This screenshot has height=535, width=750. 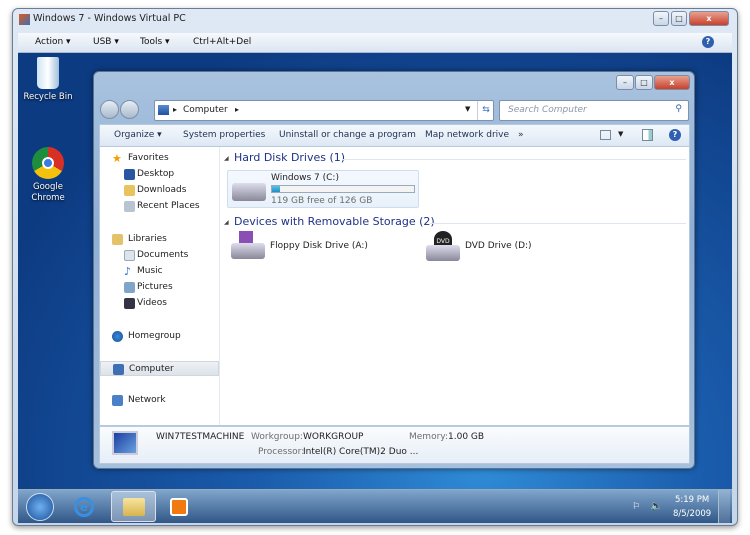 I want to click on nav-desktop: Desktop, so click(x=159, y=174).